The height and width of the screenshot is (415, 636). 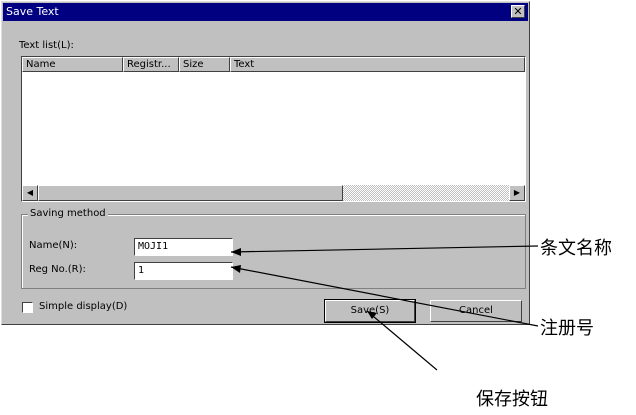 What do you see at coordinates (402, 340) in the screenshot?
I see `save-callout-line` at bounding box center [402, 340].